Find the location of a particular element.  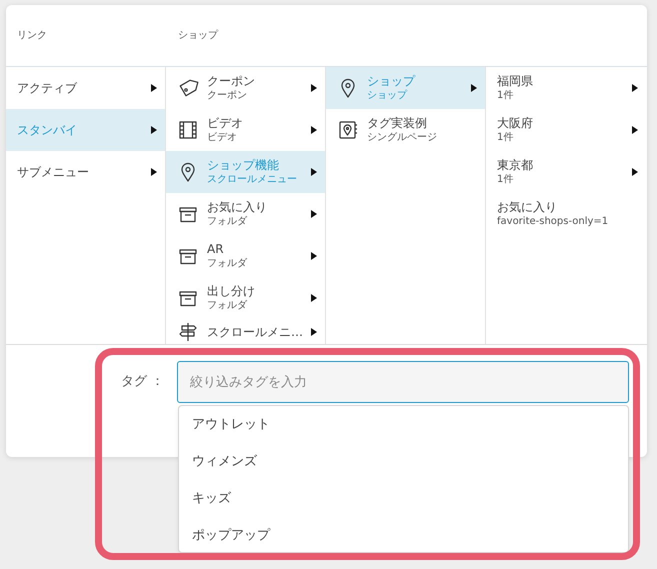

menu-item: 出し分け フォルダ is located at coordinates (245, 298).